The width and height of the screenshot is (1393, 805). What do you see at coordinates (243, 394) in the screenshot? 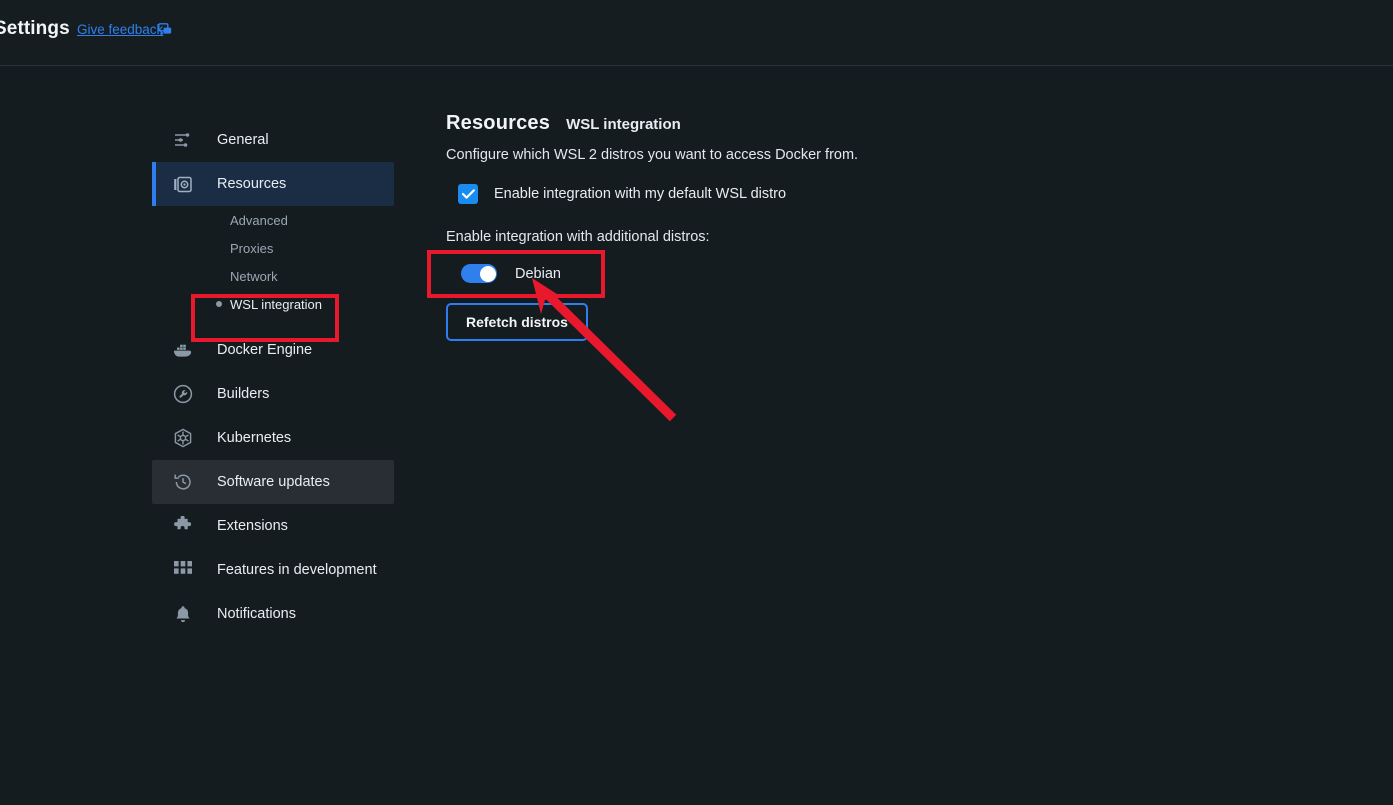
I see `sidebar-item-label: Builders` at bounding box center [243, 394].